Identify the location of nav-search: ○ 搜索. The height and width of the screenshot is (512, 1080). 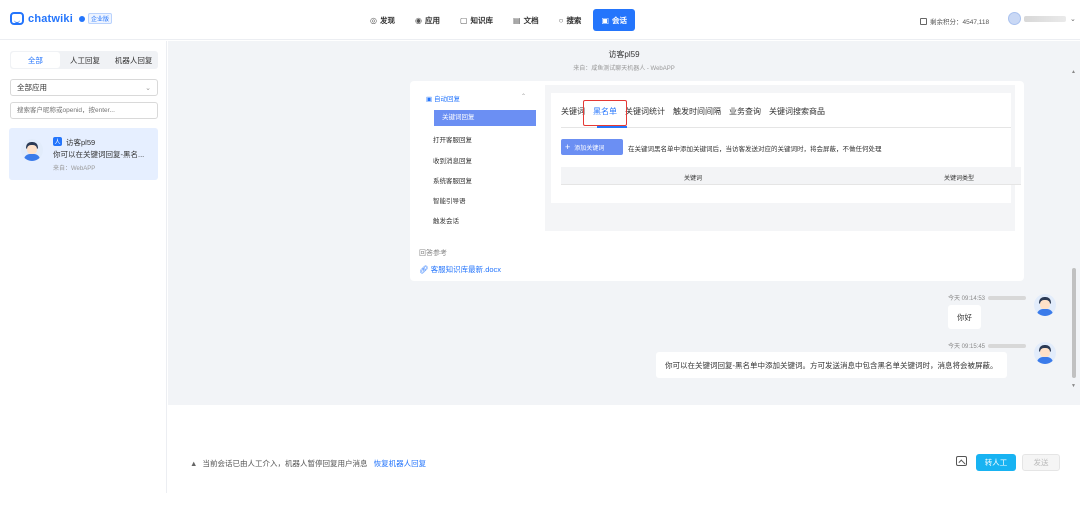
(570, 20).